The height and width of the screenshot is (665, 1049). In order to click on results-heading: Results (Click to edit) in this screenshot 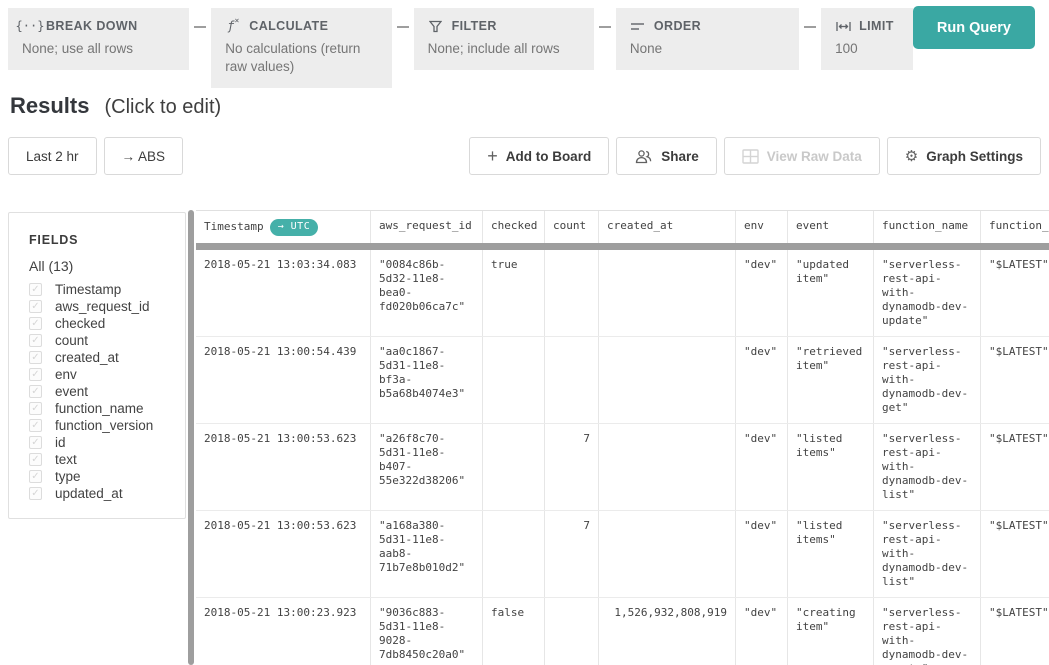, I will do `click(115, 106)`.